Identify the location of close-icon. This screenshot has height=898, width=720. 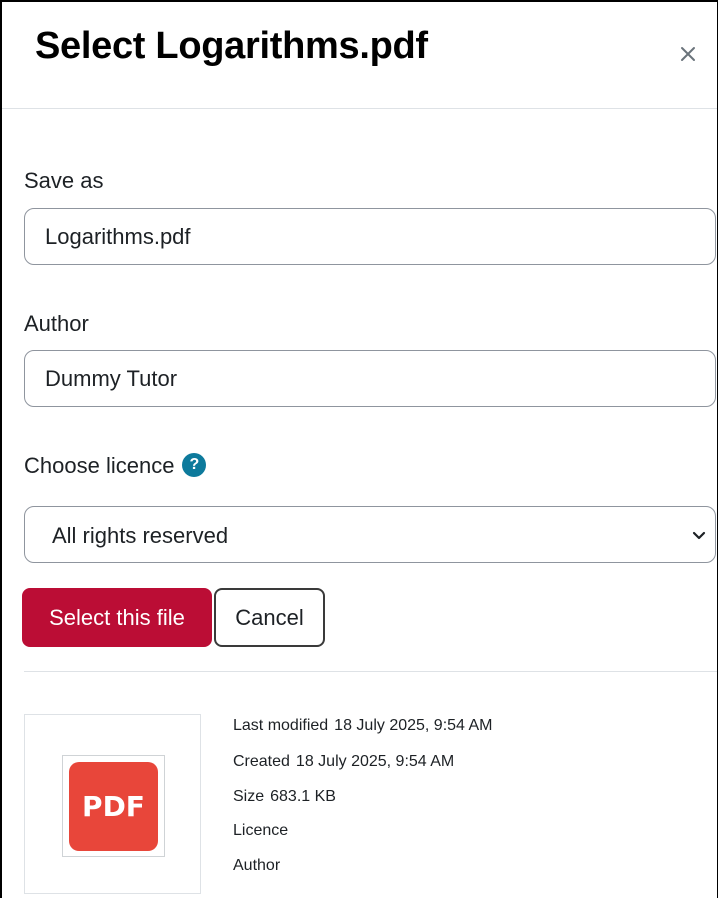
(688, 54).